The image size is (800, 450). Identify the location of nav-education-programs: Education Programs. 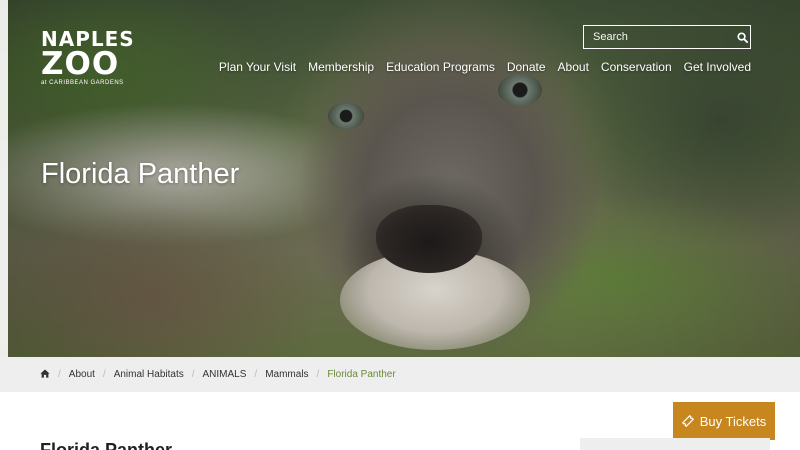
(440, 67).